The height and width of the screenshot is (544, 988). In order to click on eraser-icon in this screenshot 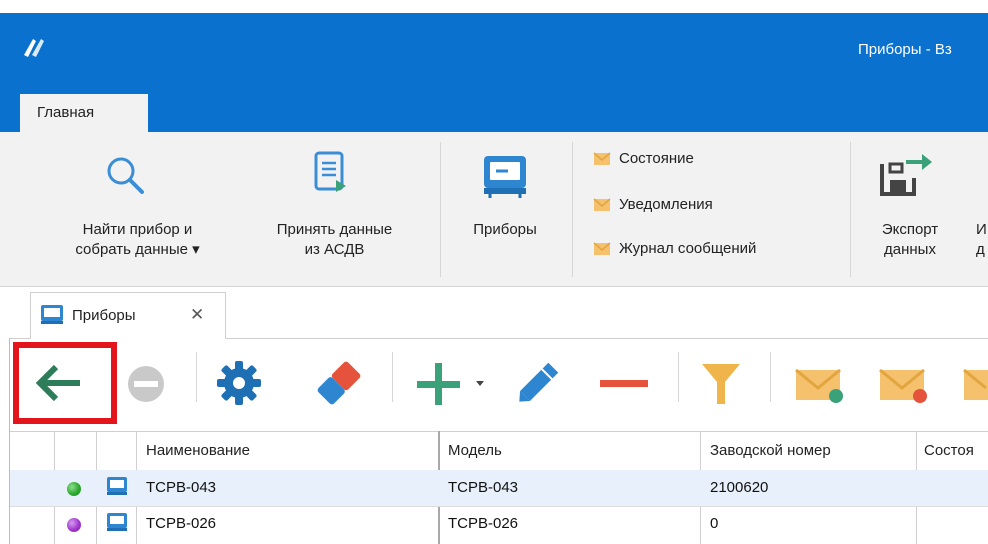, I will do `click(339, 383)`.